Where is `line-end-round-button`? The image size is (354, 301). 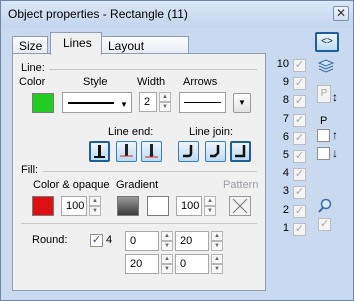 line-end-round-button is located at coordinates (151, 151).